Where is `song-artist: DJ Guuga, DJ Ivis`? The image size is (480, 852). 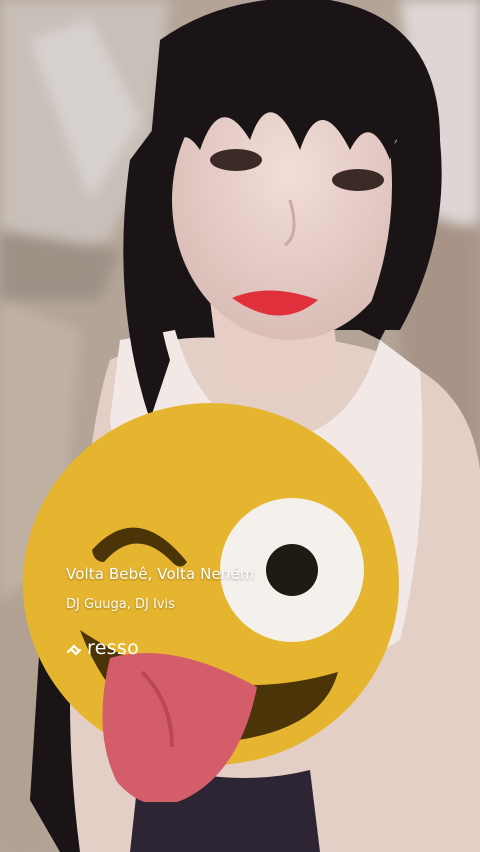
song-artist: DJ Guuga, DJ Ivis is located at coordinates (120, 604).